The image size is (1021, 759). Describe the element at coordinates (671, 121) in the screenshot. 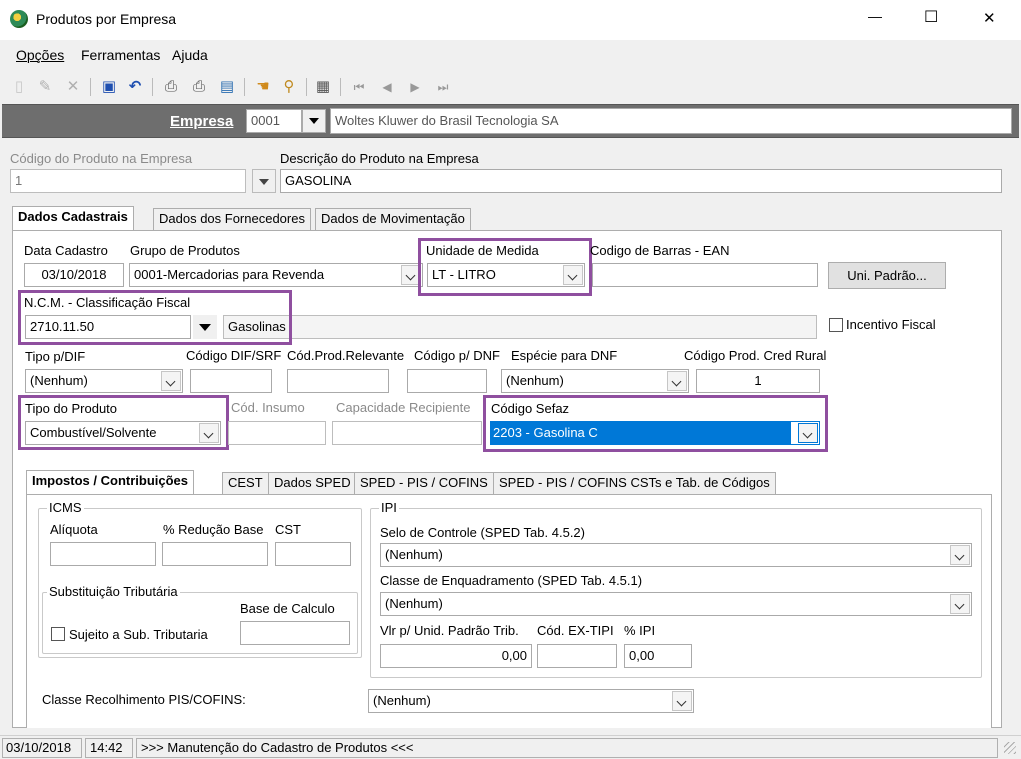

I see `empresa-name-field: Woltes Kluwer do Brasil Tecnologia SA` at that location.